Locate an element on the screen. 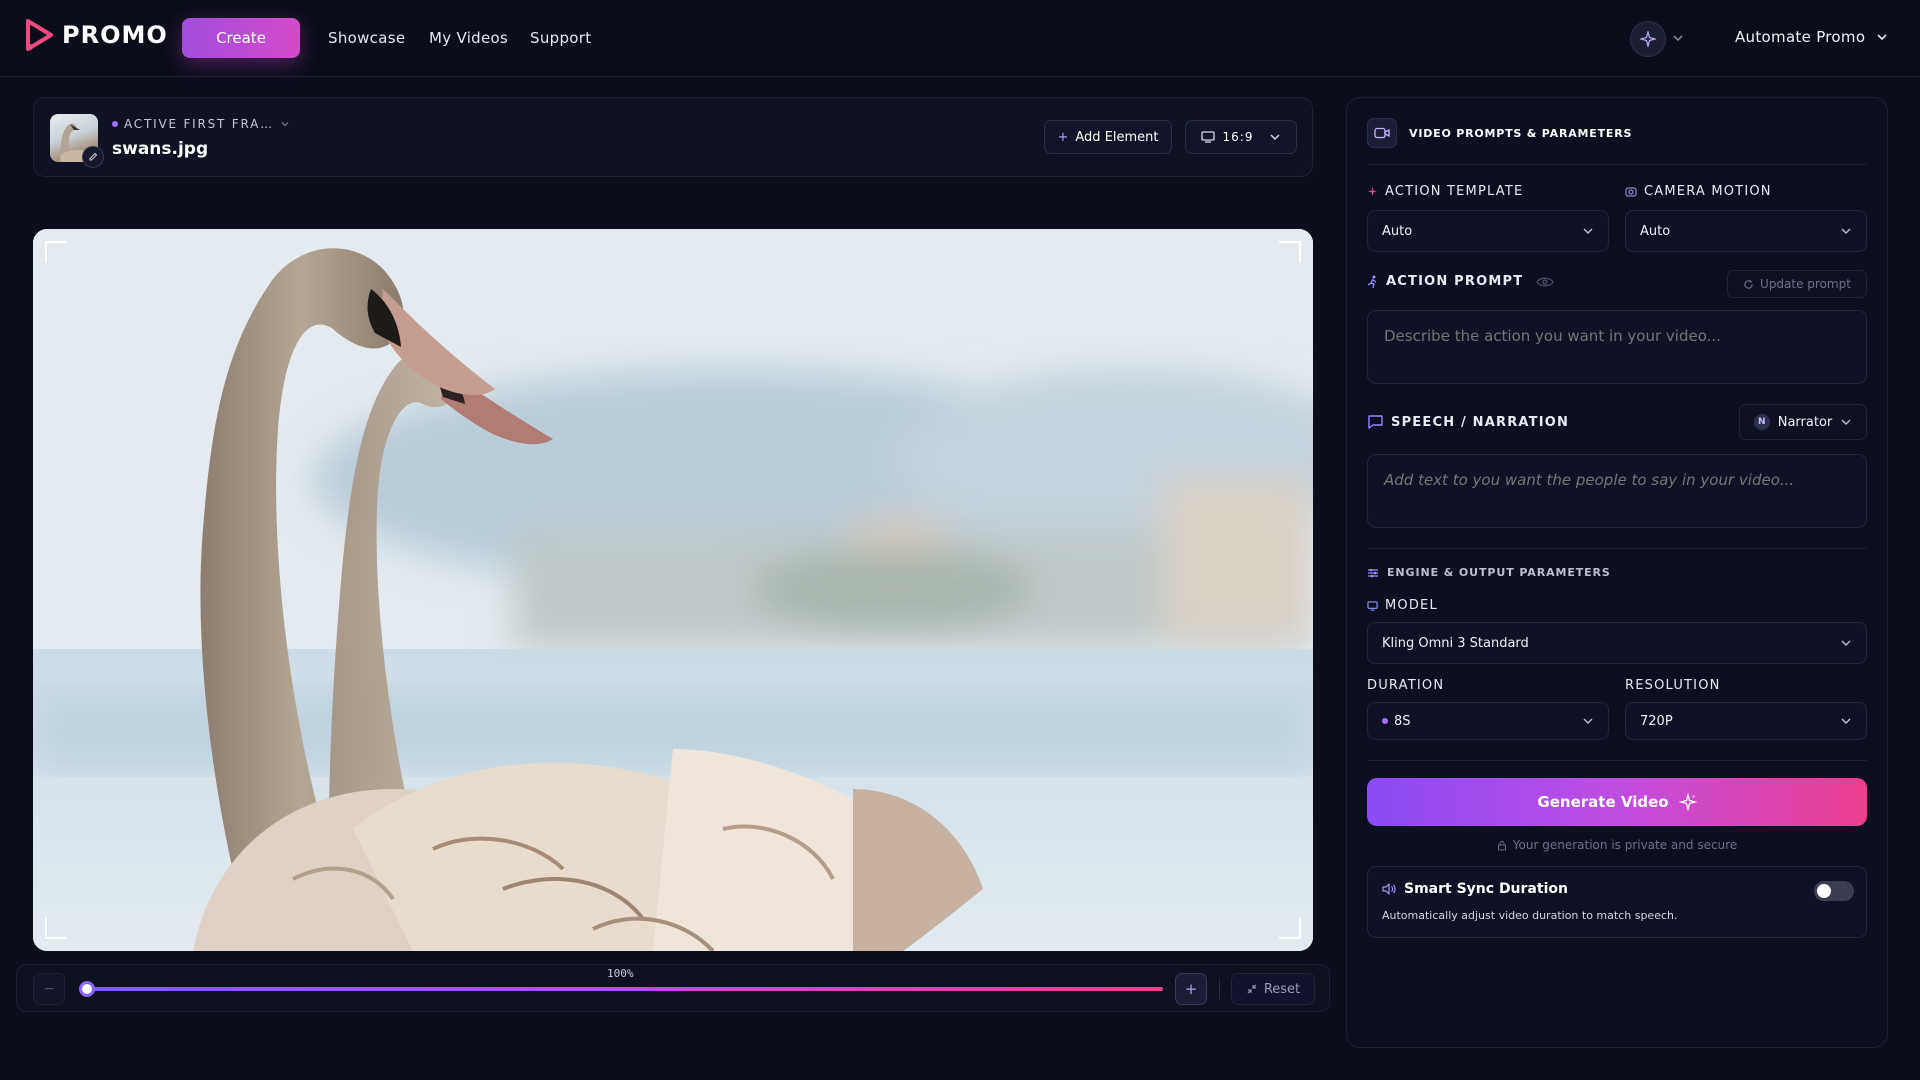 The height and width of the screenshot is (1080, 1920). add-element-button: + Add Element is located at coordinates (1108, 137).